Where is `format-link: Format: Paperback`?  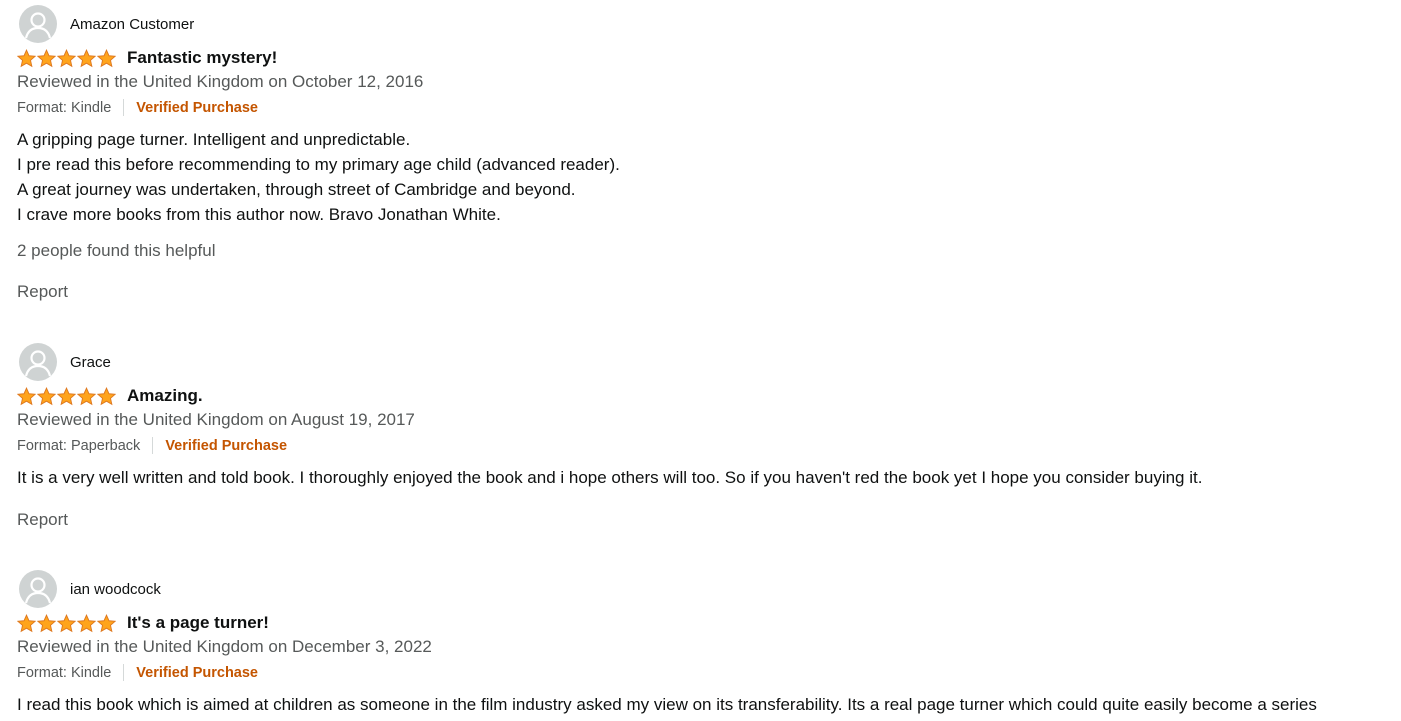 format-link: Format: Paperback is located at coordinates (78, 446).